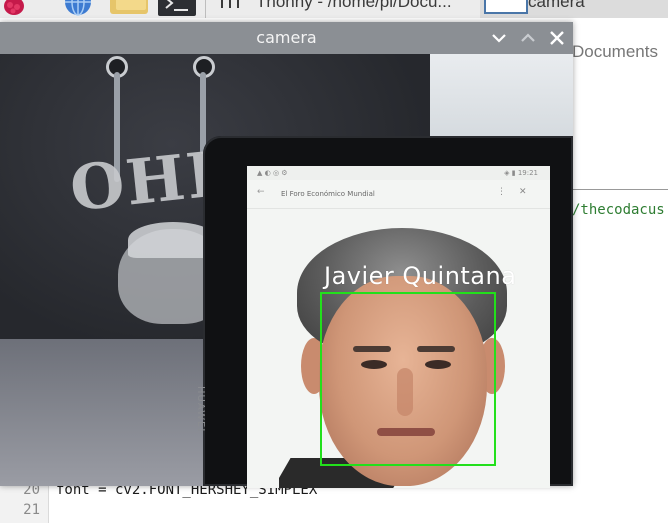 This screenshot has height=523, width=668. Describe the element at coordinates (521, 173) in the screenshot. I see `status-icons-right: ◈ ▮ 19:21` at that location.